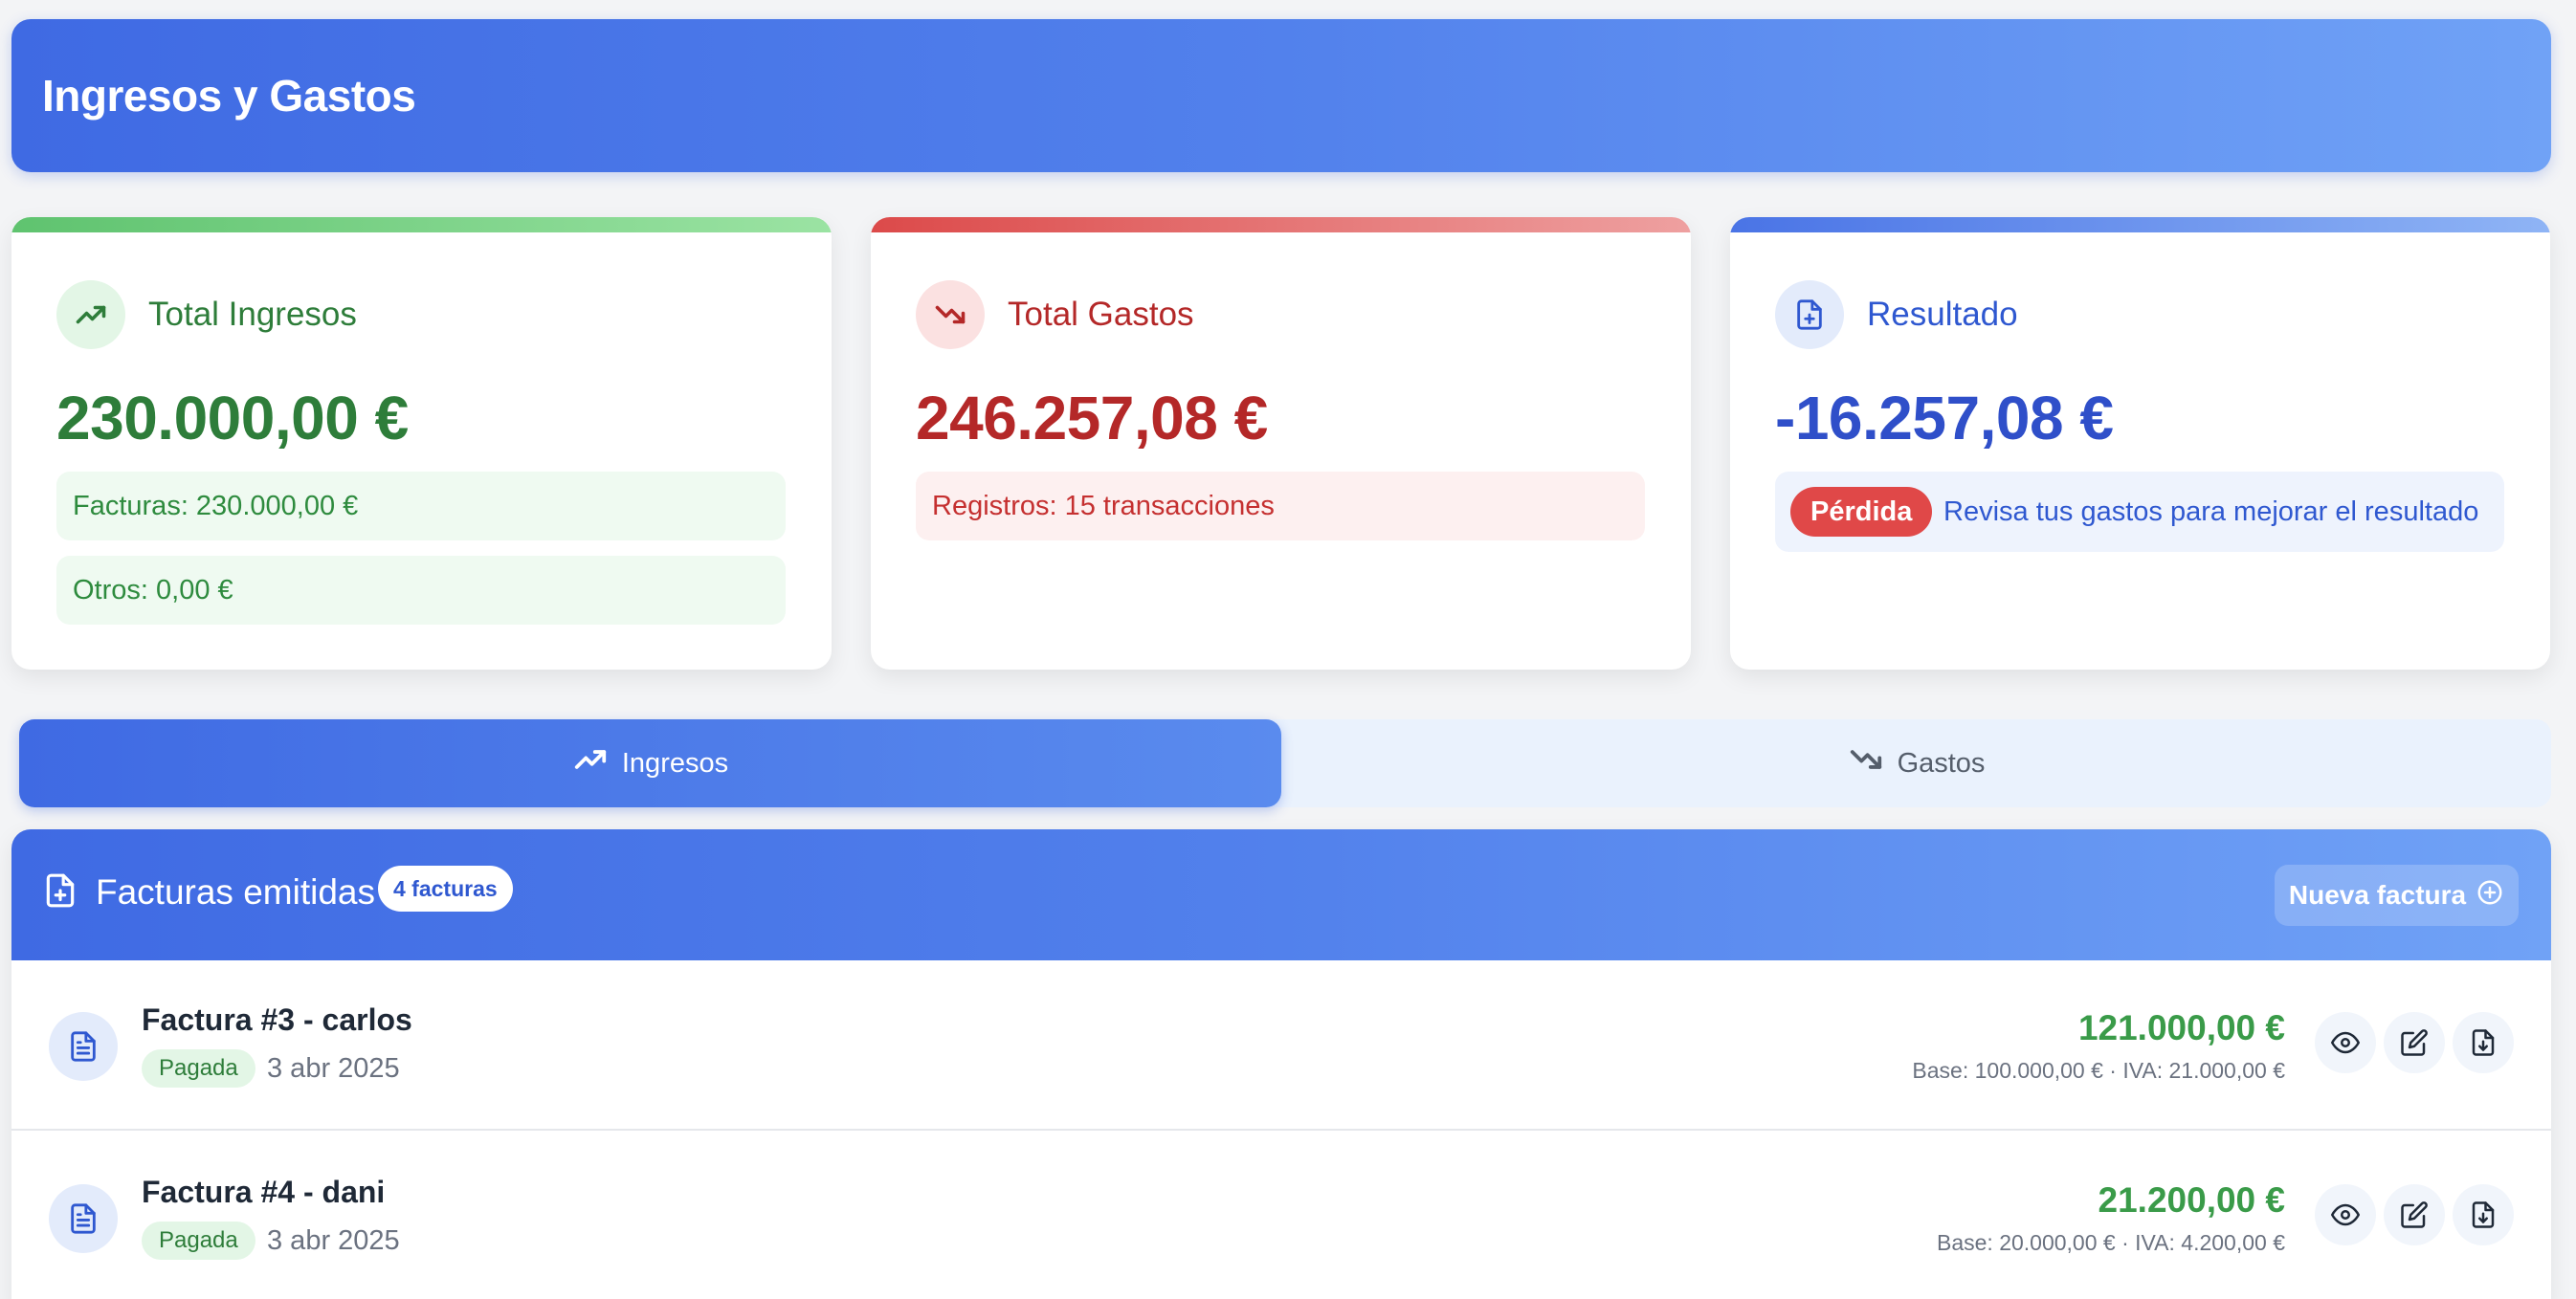 This screenshot has width=2576, height=1299. I want to click on income-card-accent-bar, so click(421, 224).